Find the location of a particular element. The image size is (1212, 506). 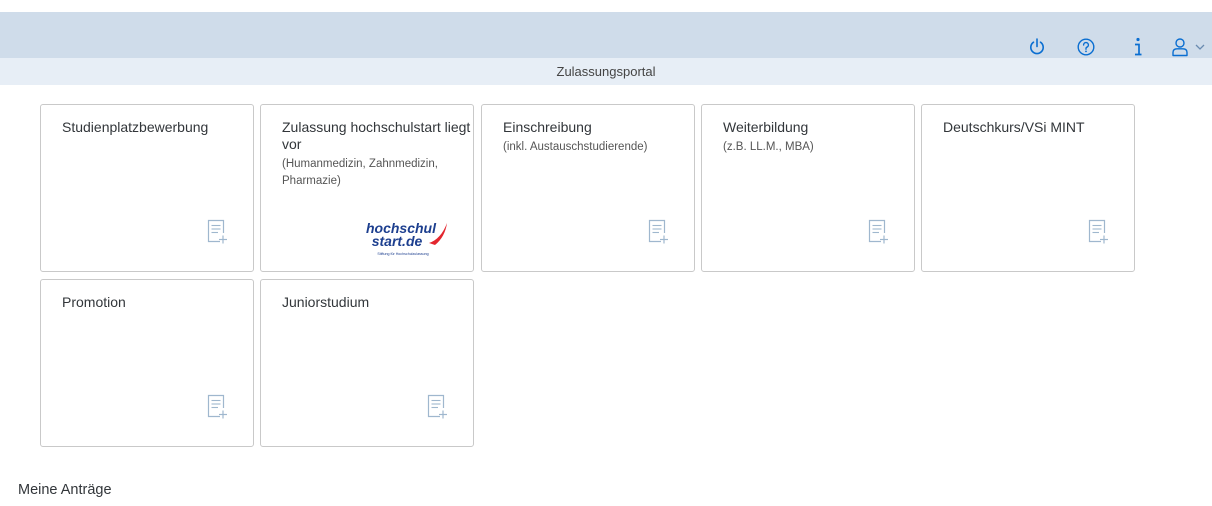

page-title: Zulassungsportal is located at coordinates (606, 71).